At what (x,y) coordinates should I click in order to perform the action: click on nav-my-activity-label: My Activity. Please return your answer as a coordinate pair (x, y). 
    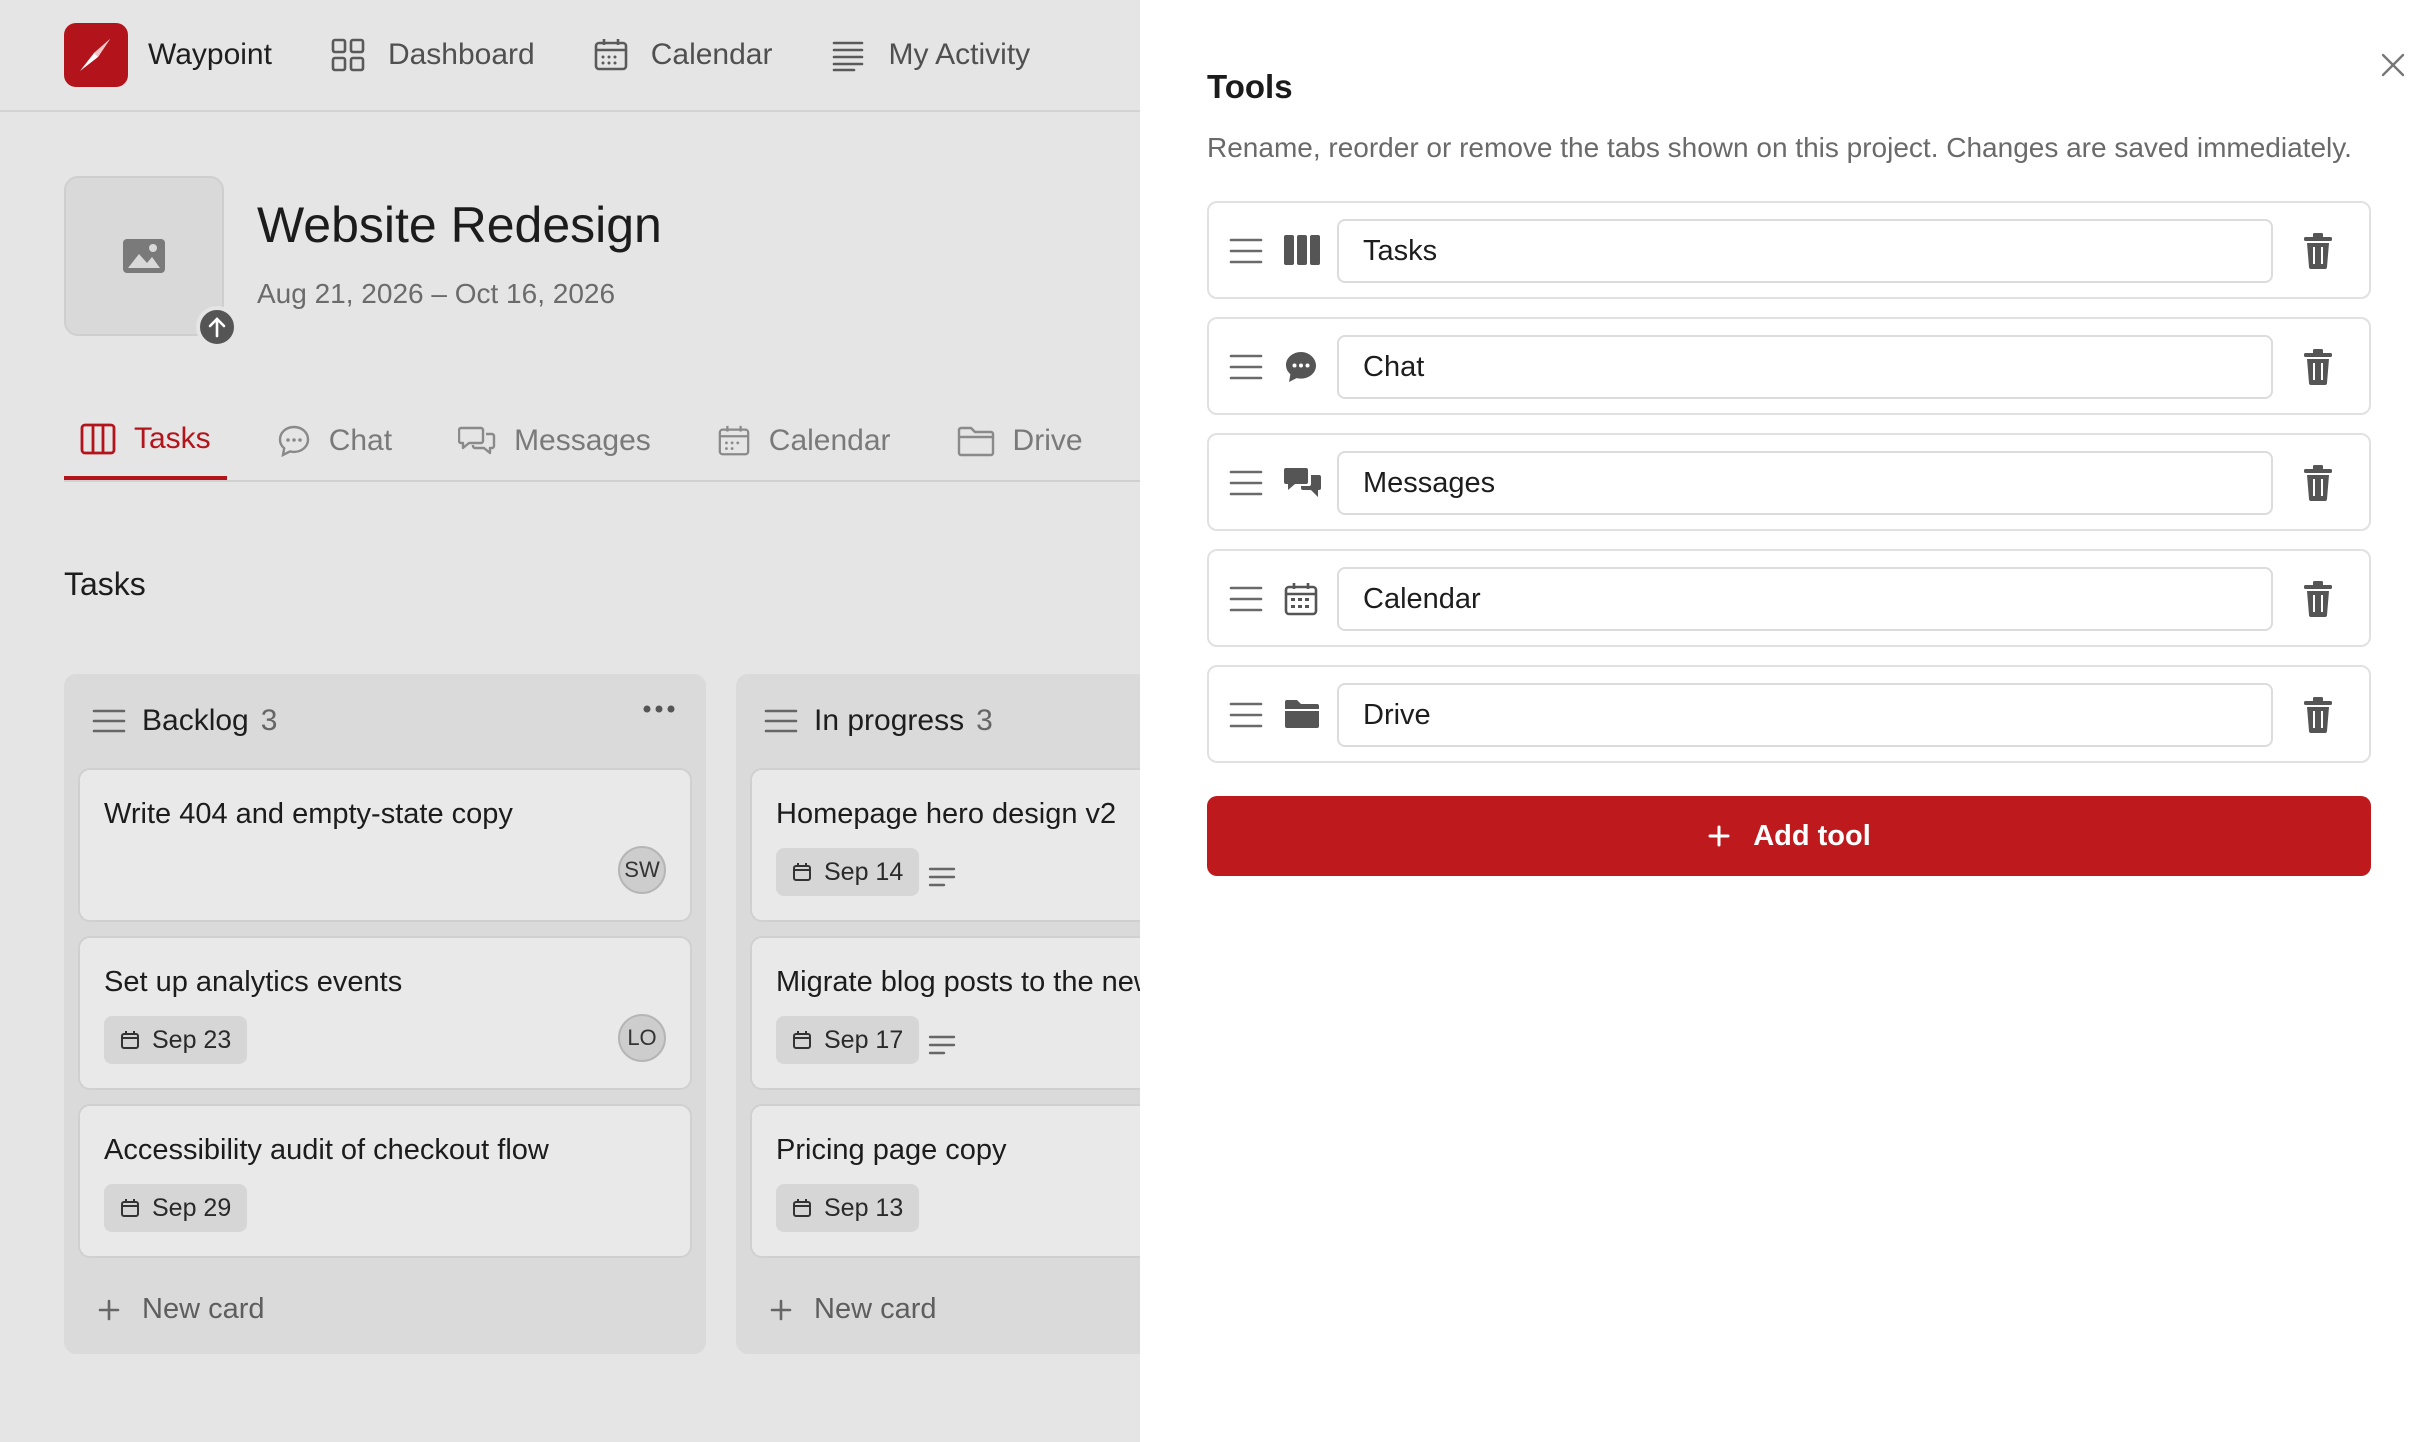
    Looking at the image, I should click on (959, 54).